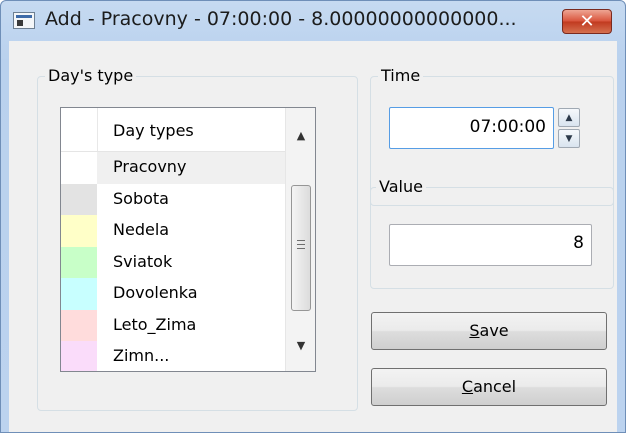 The height and width of the screenshot is (433, 626). Describe the element at coordinates (569, 117) in the screenshot. I see `spin-up-icon: ▲` at that location.